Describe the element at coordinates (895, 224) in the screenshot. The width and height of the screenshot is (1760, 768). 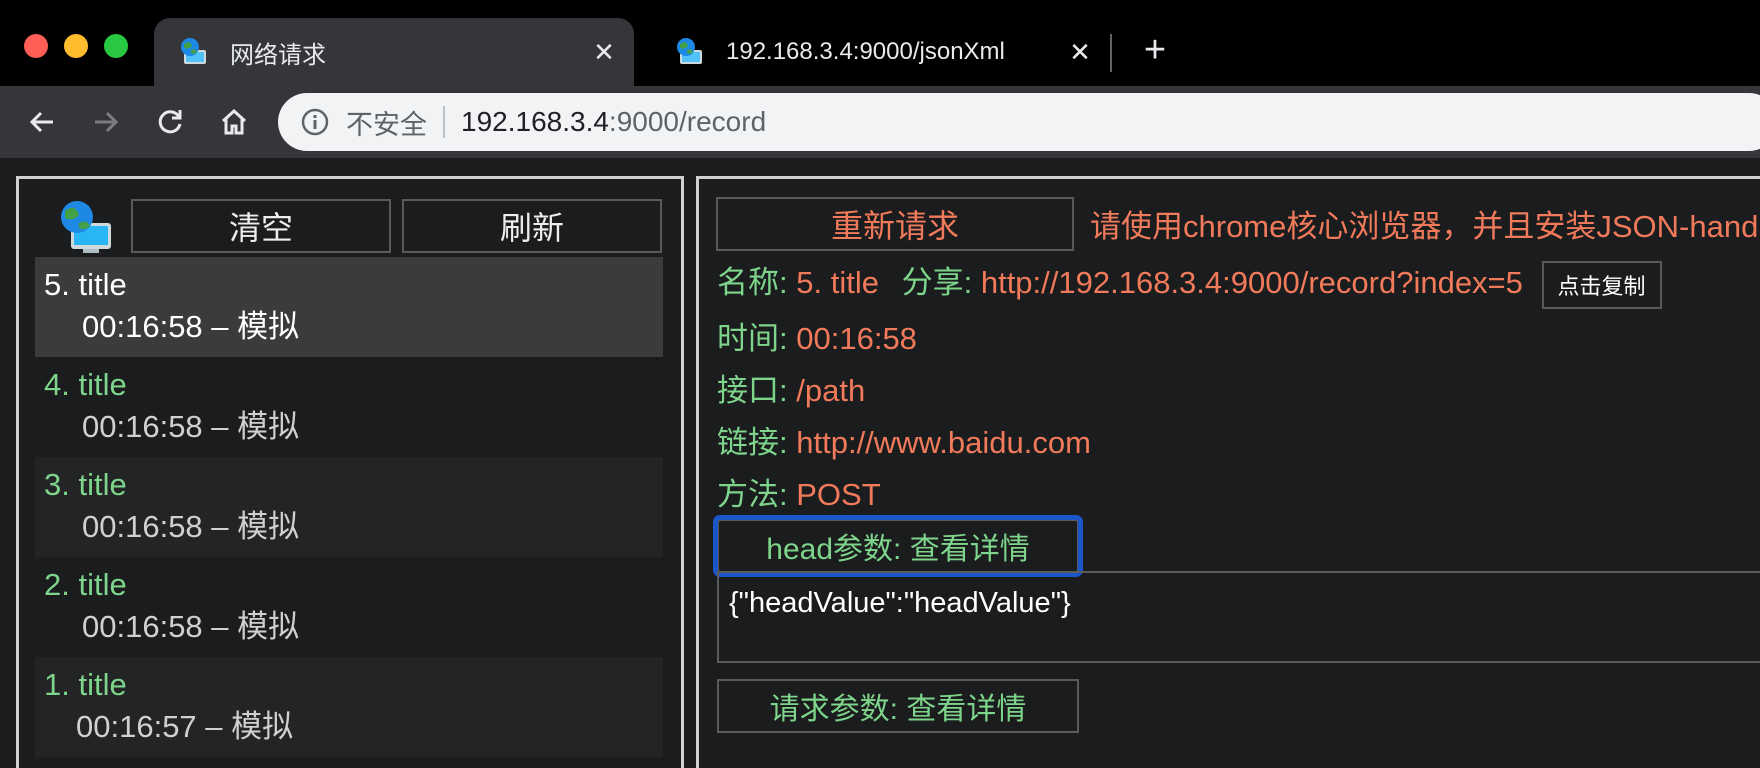
I see `resend-button: 重新请求` at that location.